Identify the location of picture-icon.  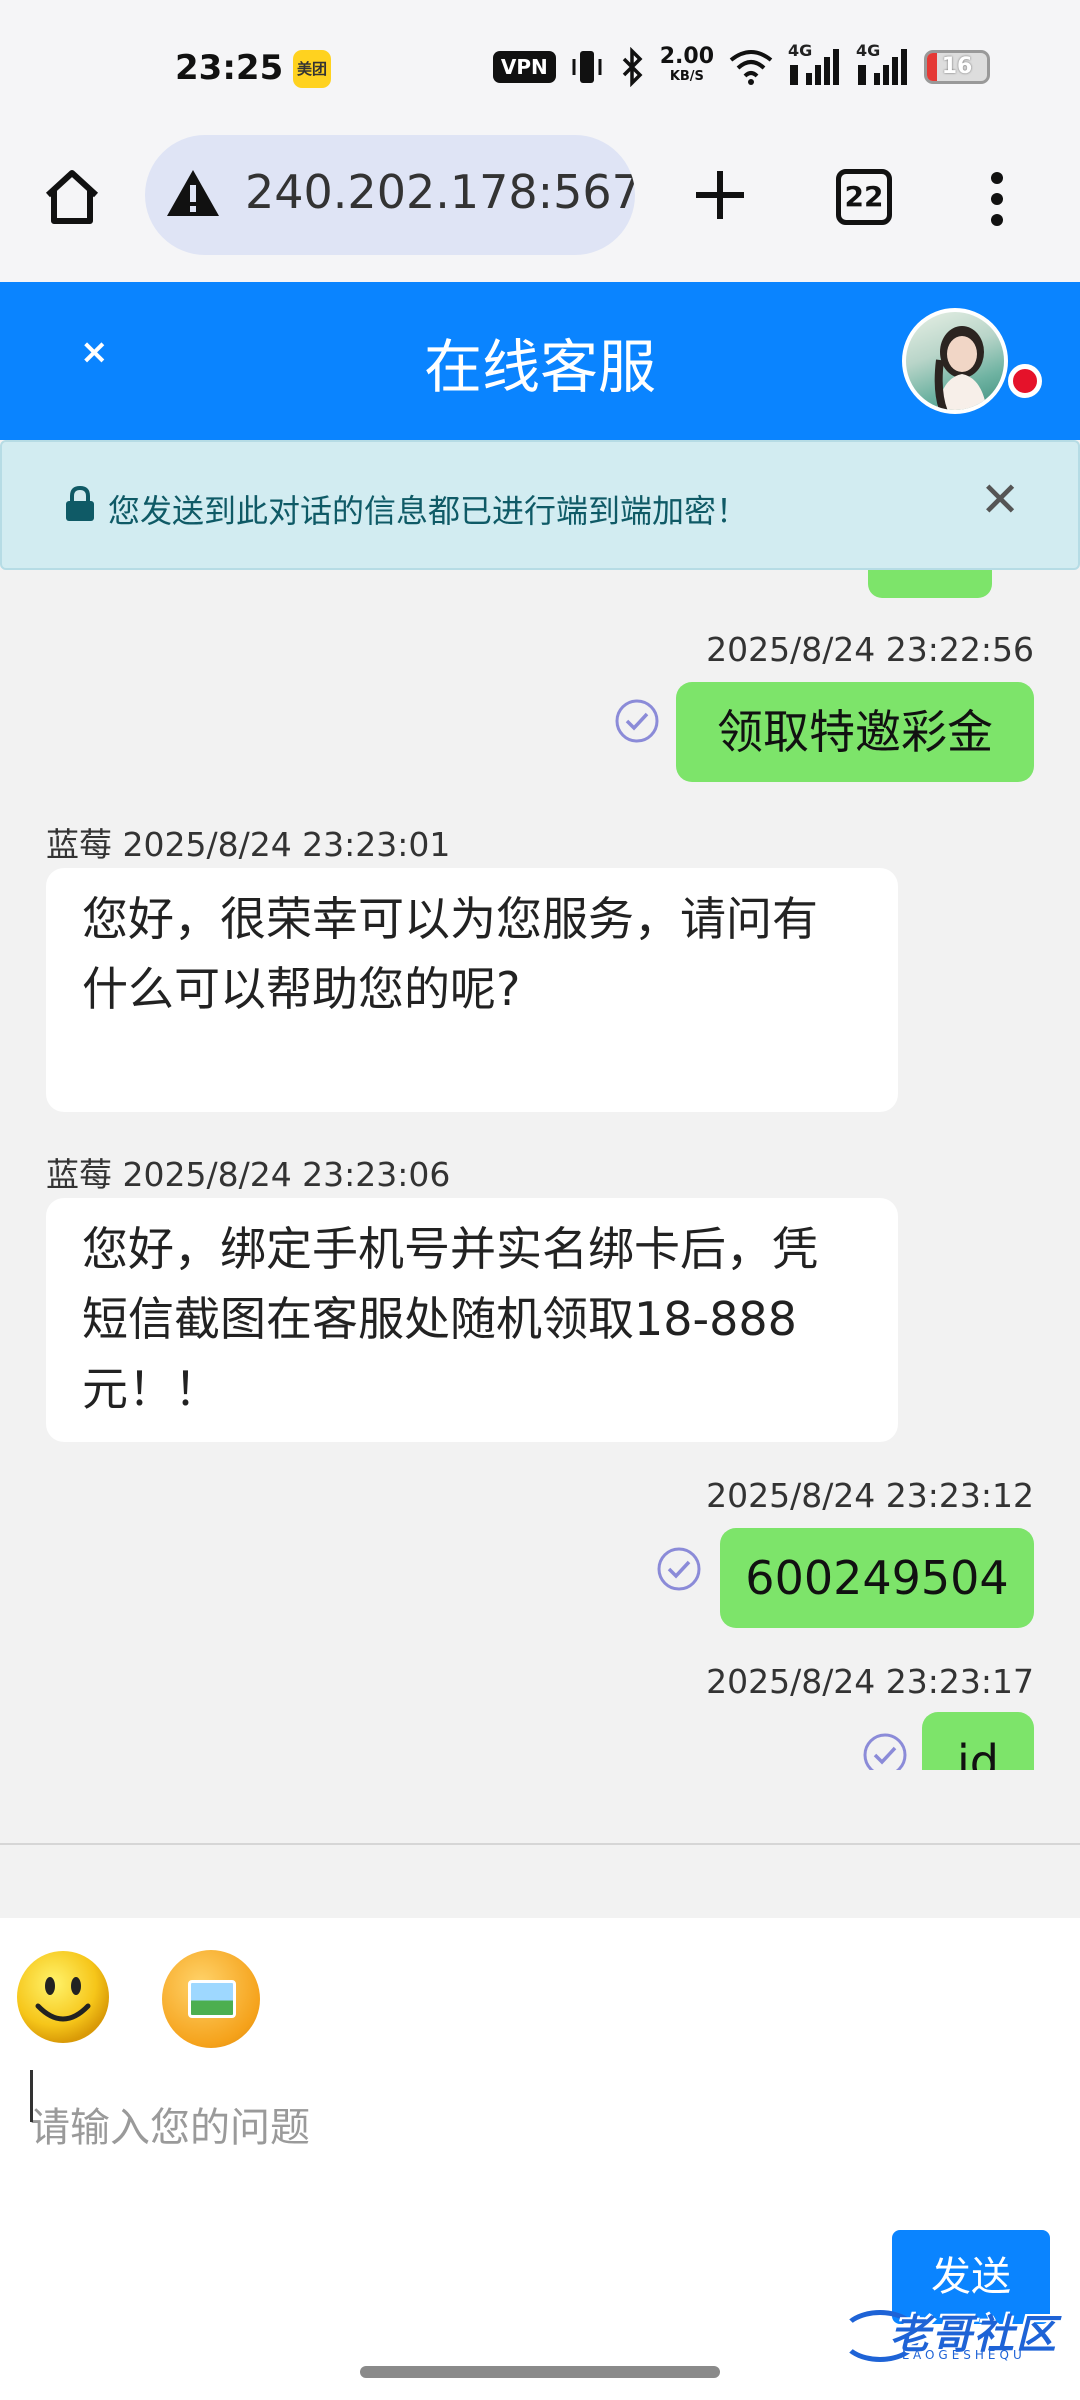
(212, 1999).